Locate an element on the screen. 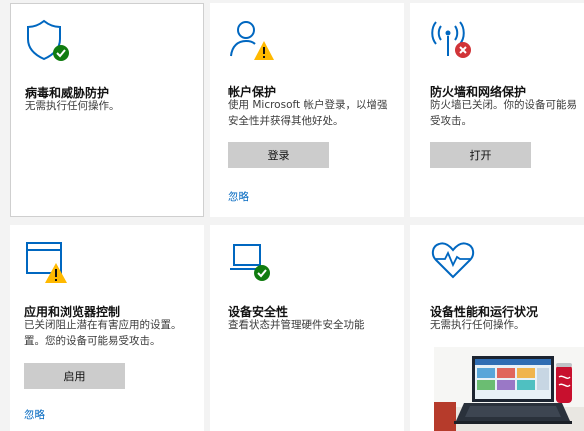 Image resolution: width=584 pixels, height=431 pixels. firewall-error-icon is located at coordinates (451, 39).